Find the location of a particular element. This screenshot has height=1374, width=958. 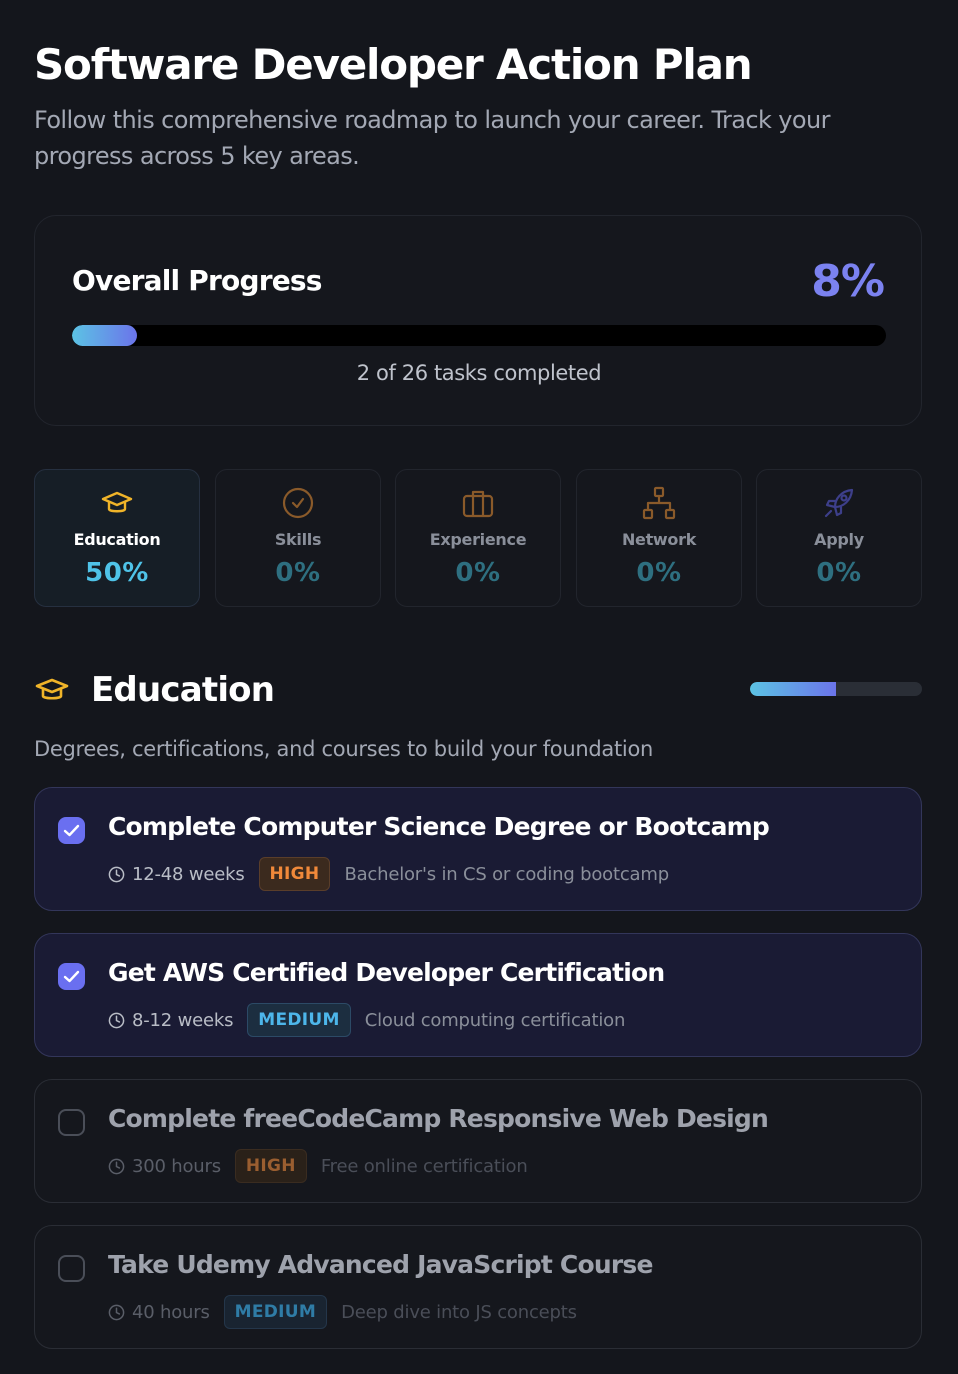

task-note: Deep dive into JS concepts is located at coordinates (459, 1312).